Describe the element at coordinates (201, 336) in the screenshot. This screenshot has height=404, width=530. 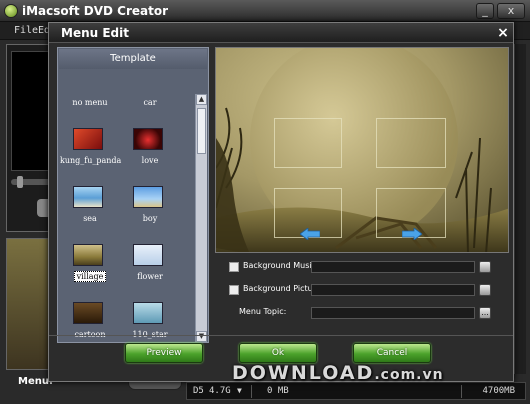
I see `scroll-down-icon: ▼` at that location.